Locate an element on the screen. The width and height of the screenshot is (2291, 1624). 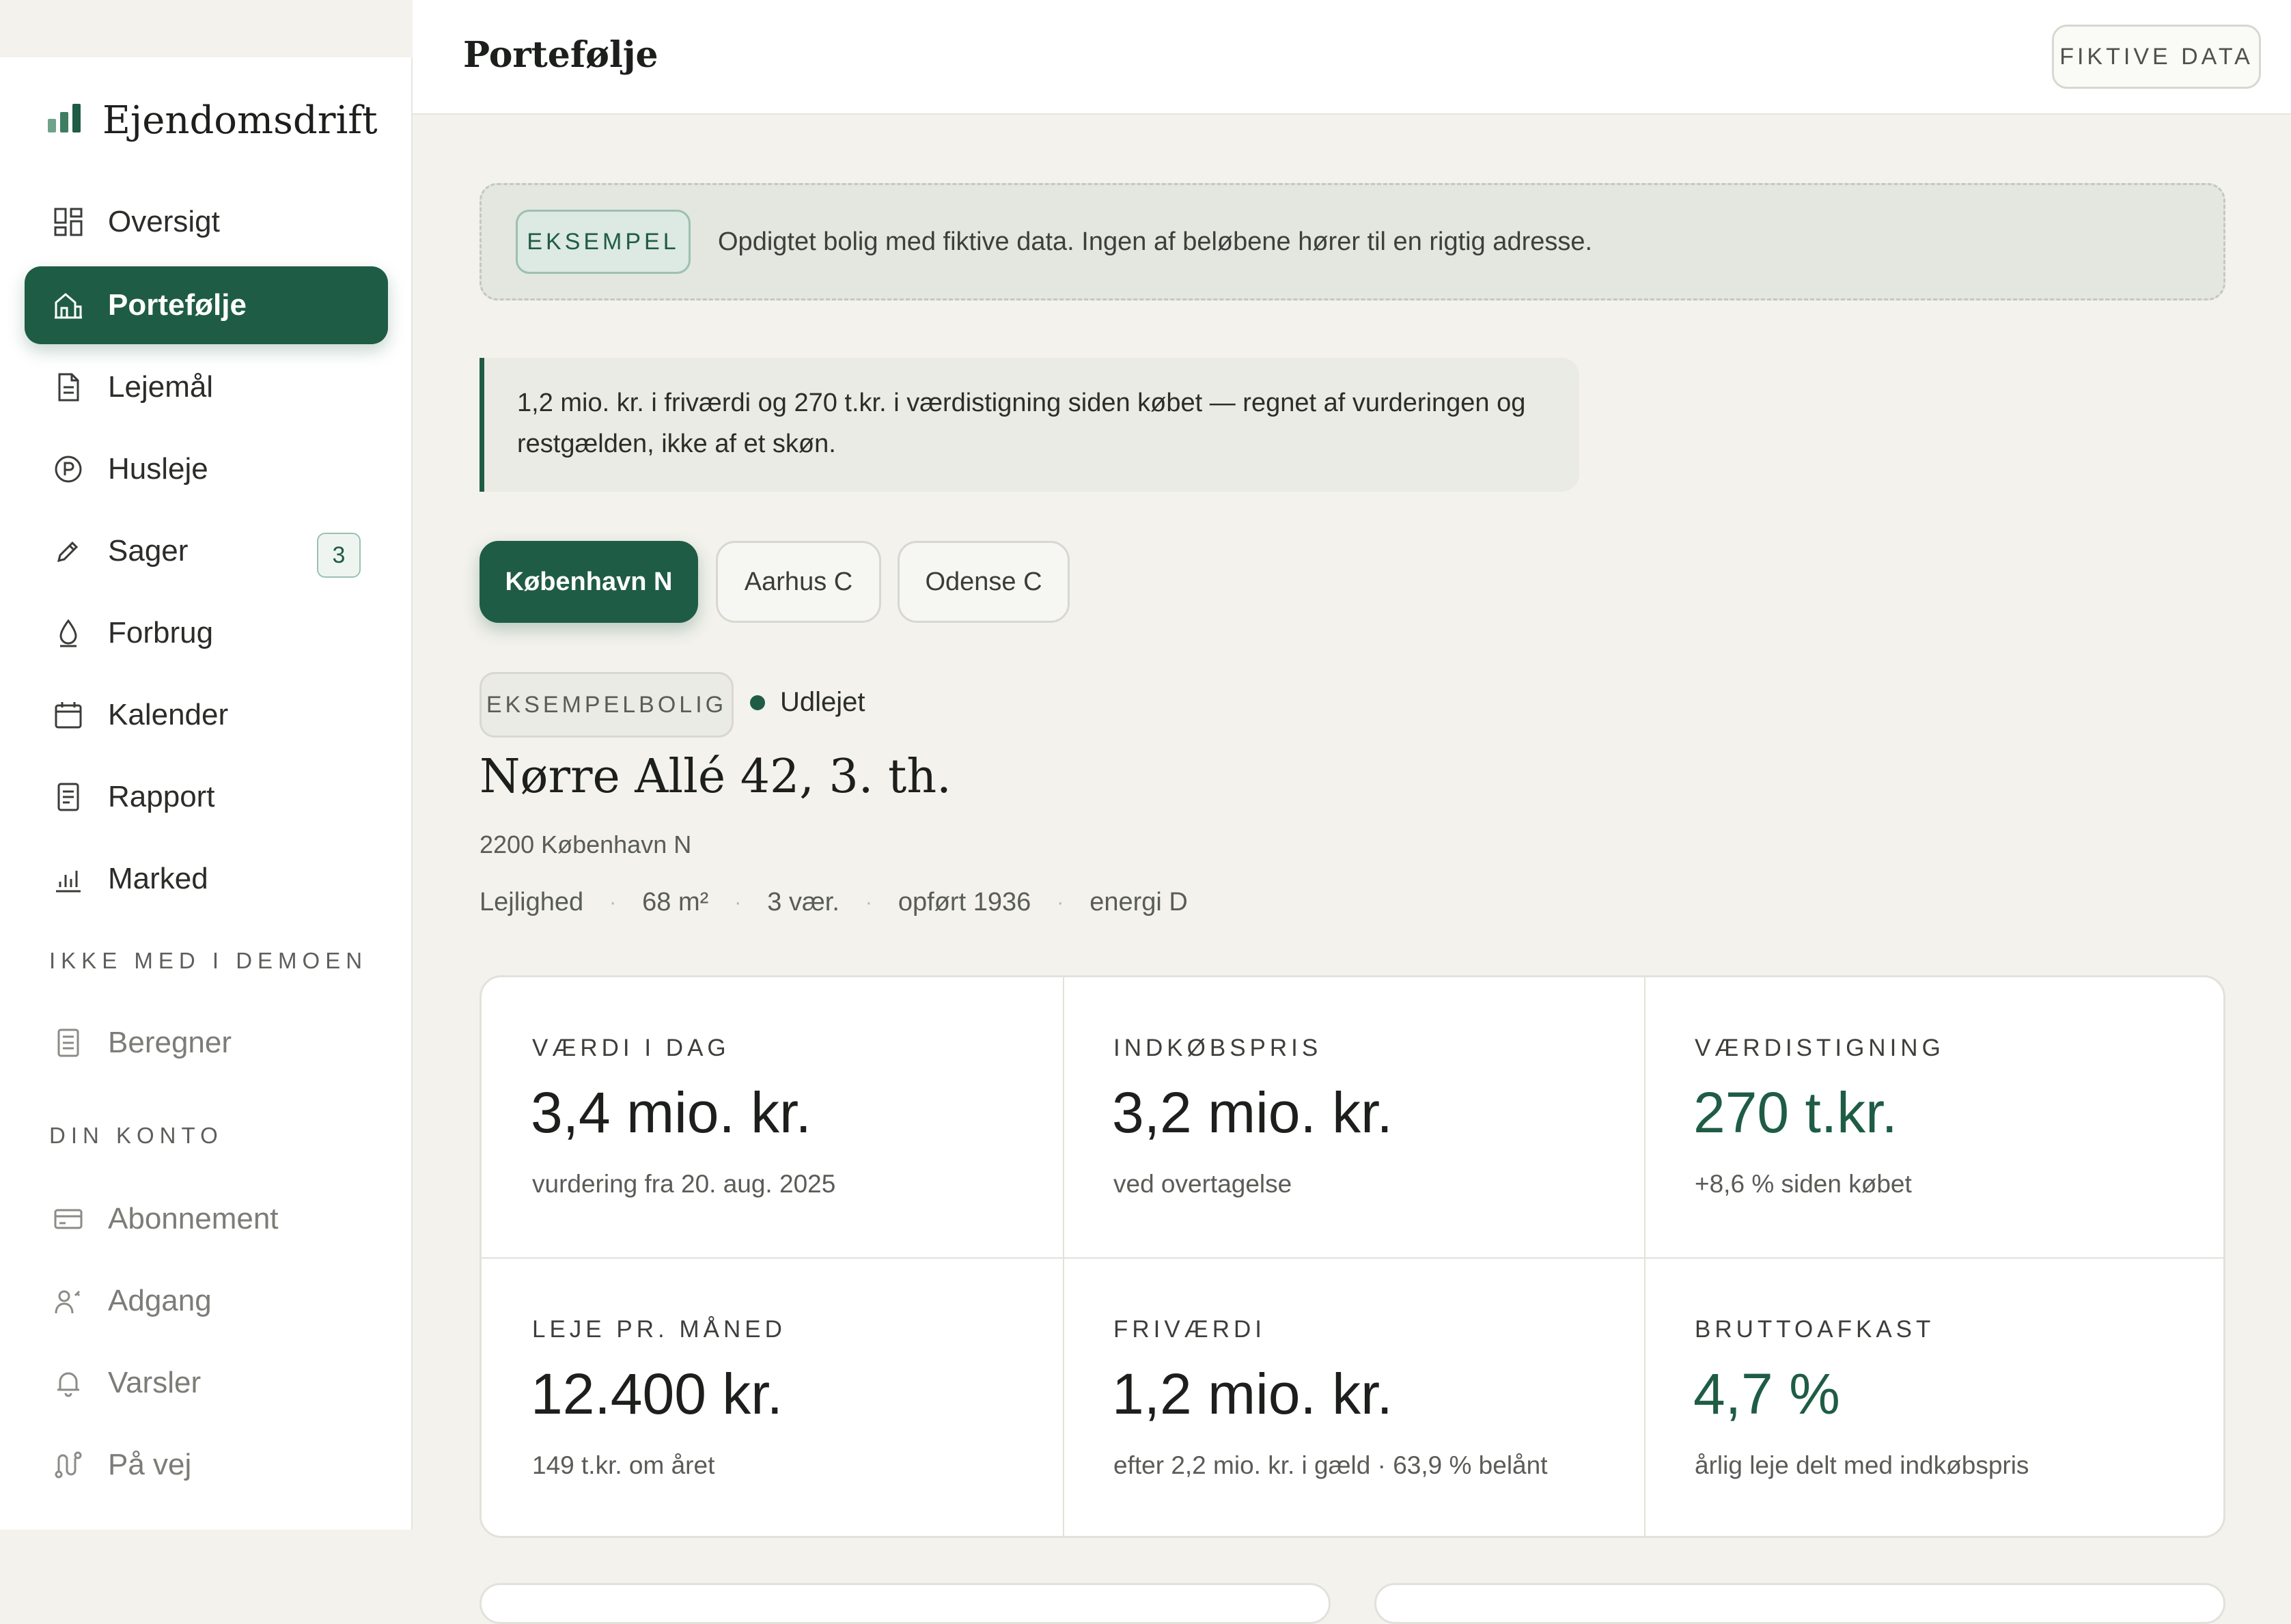
sidebar-item-oversigt: Oversigt is located at coordinates (206, 222).